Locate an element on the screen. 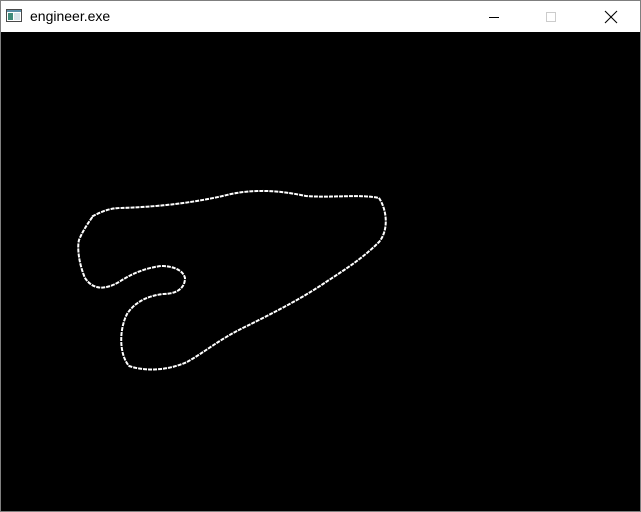 This screenshot has width=641, height=512. maximize-icon is located at coordinates (551, 16).